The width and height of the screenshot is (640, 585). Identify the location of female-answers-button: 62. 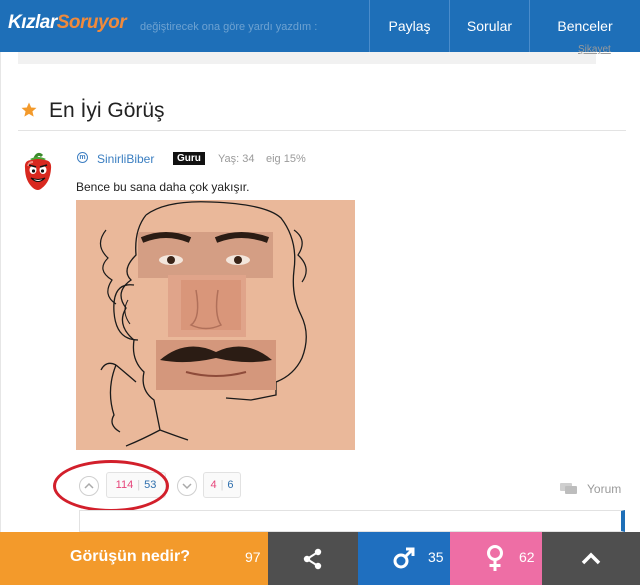
(496, 558).